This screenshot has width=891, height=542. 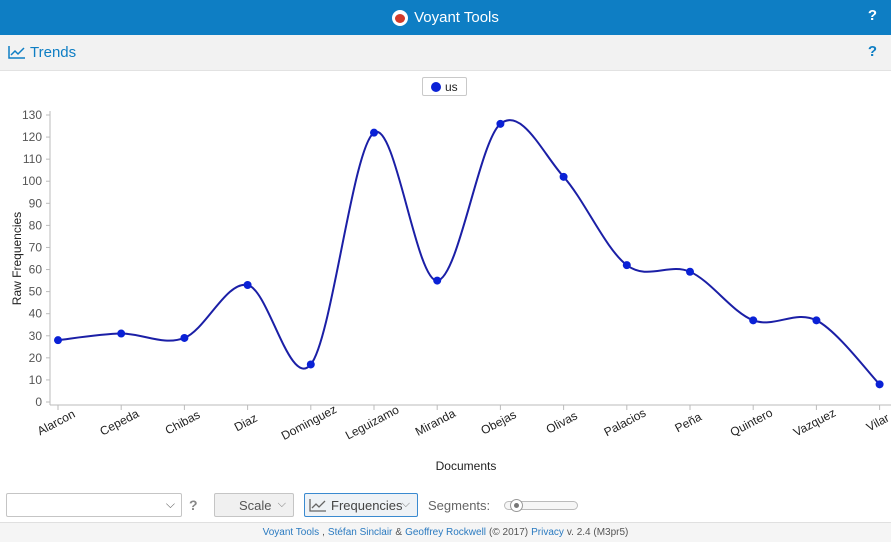 What do you see at coordinates (435, 422) in the screenshot?
I see `x-tick-label: Miranda` at bounding box center [435, 422].